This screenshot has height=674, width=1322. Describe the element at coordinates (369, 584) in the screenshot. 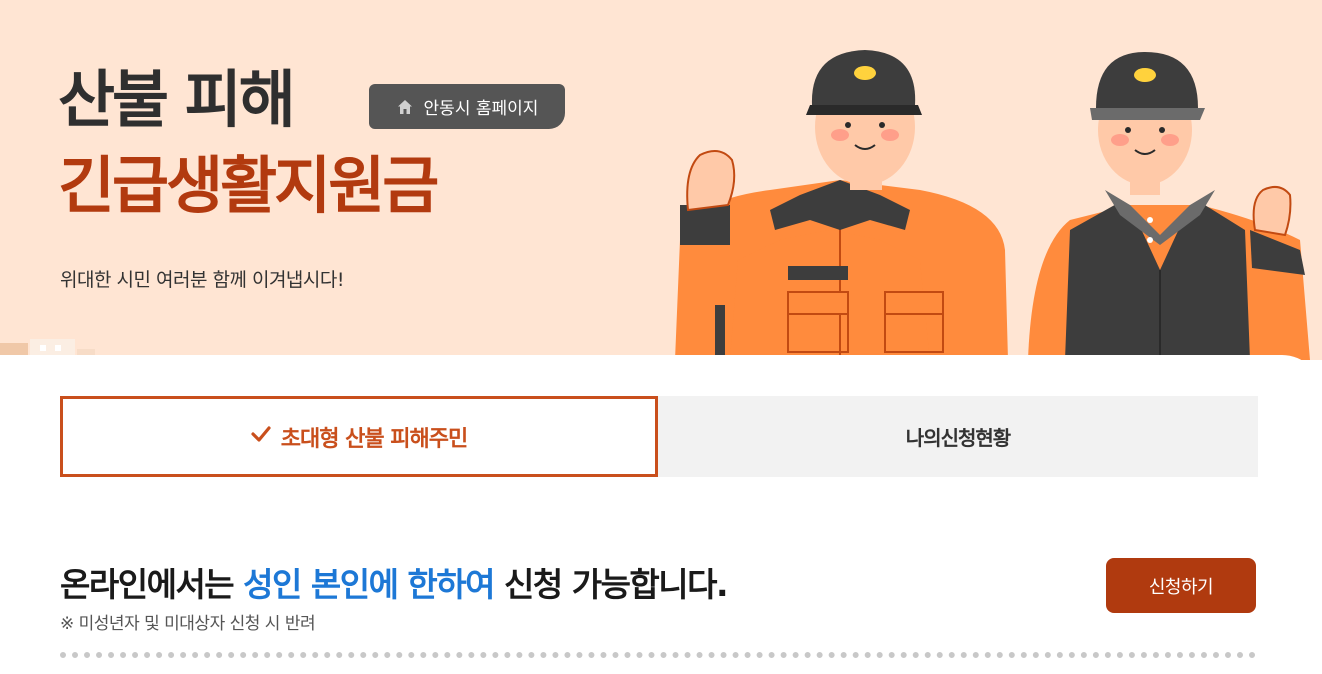

I see `notice-highlight: 성인 본인에 한하여` at that location.